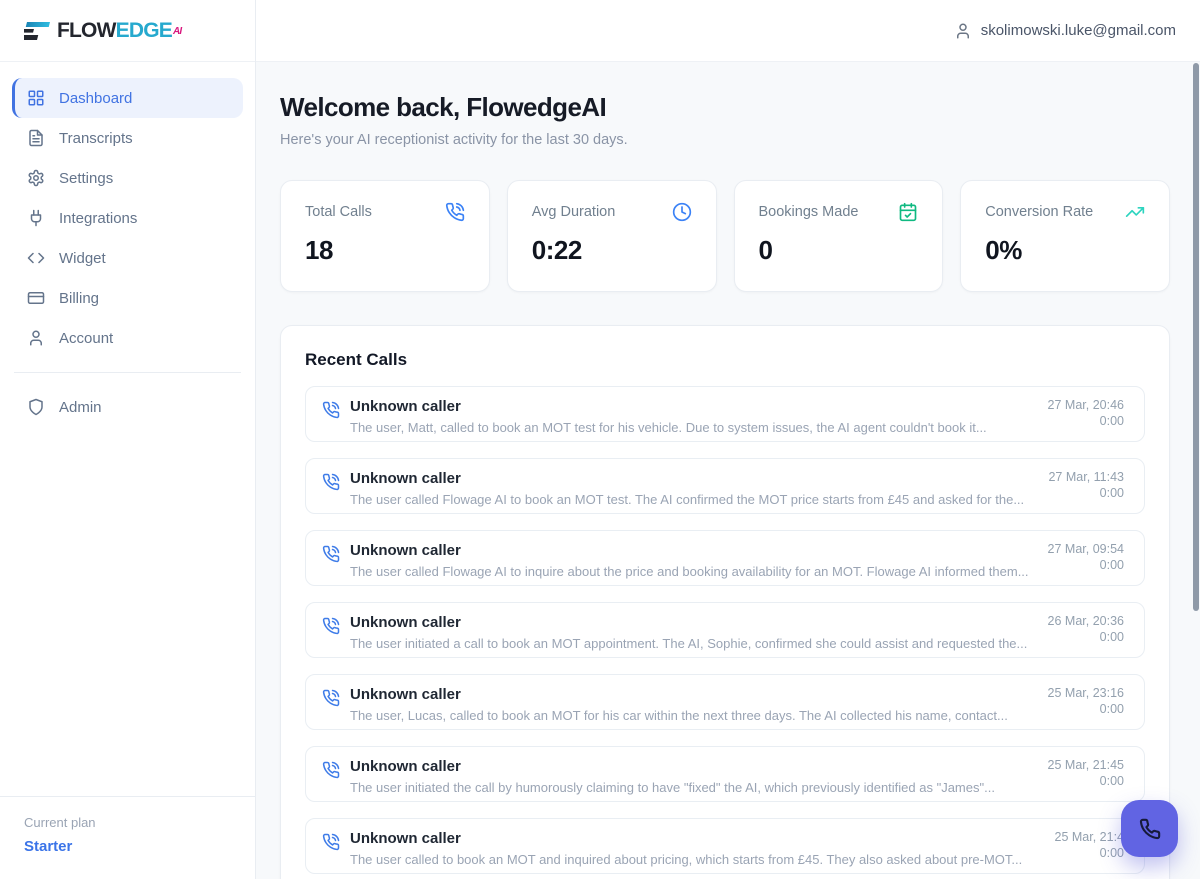 The image size is (1200, 879). What do you see at coordinates (86, 178) in the screenshot?
I see `sidebar-item-label: Settings` at bounding box center [86, 178].